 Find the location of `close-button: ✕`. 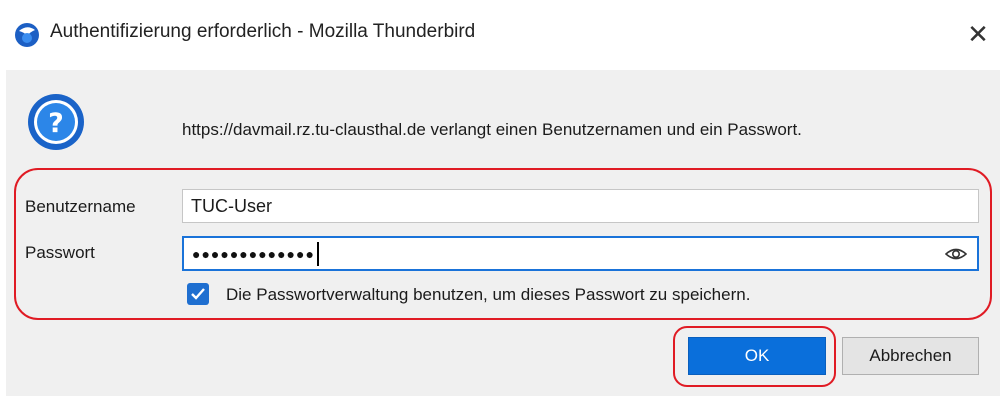

close-button: ✕ is located at coordinates (978, 34).